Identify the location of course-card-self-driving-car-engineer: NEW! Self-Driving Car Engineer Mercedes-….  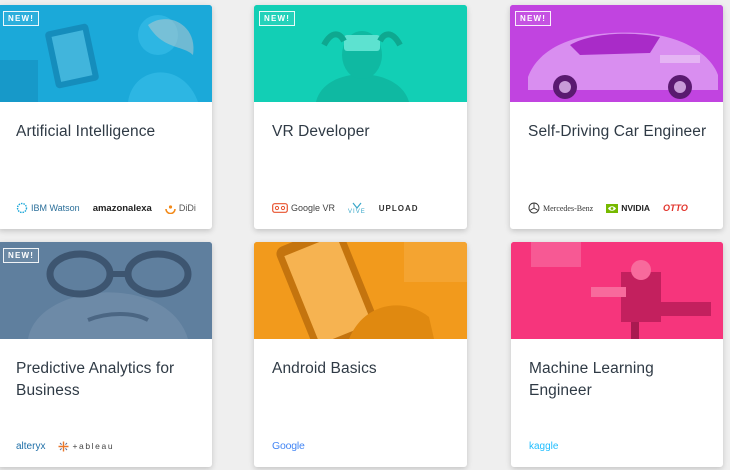
(616, 117).